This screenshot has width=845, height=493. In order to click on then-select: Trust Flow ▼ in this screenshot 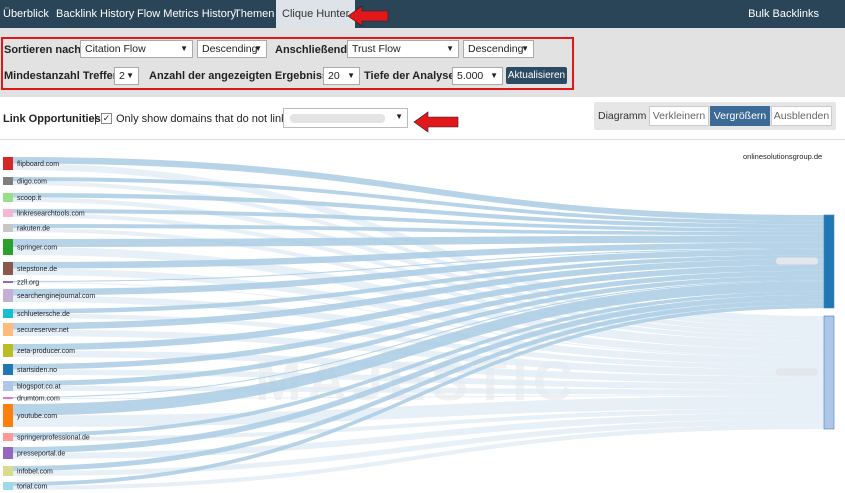, I will do `click(403, 49)`.